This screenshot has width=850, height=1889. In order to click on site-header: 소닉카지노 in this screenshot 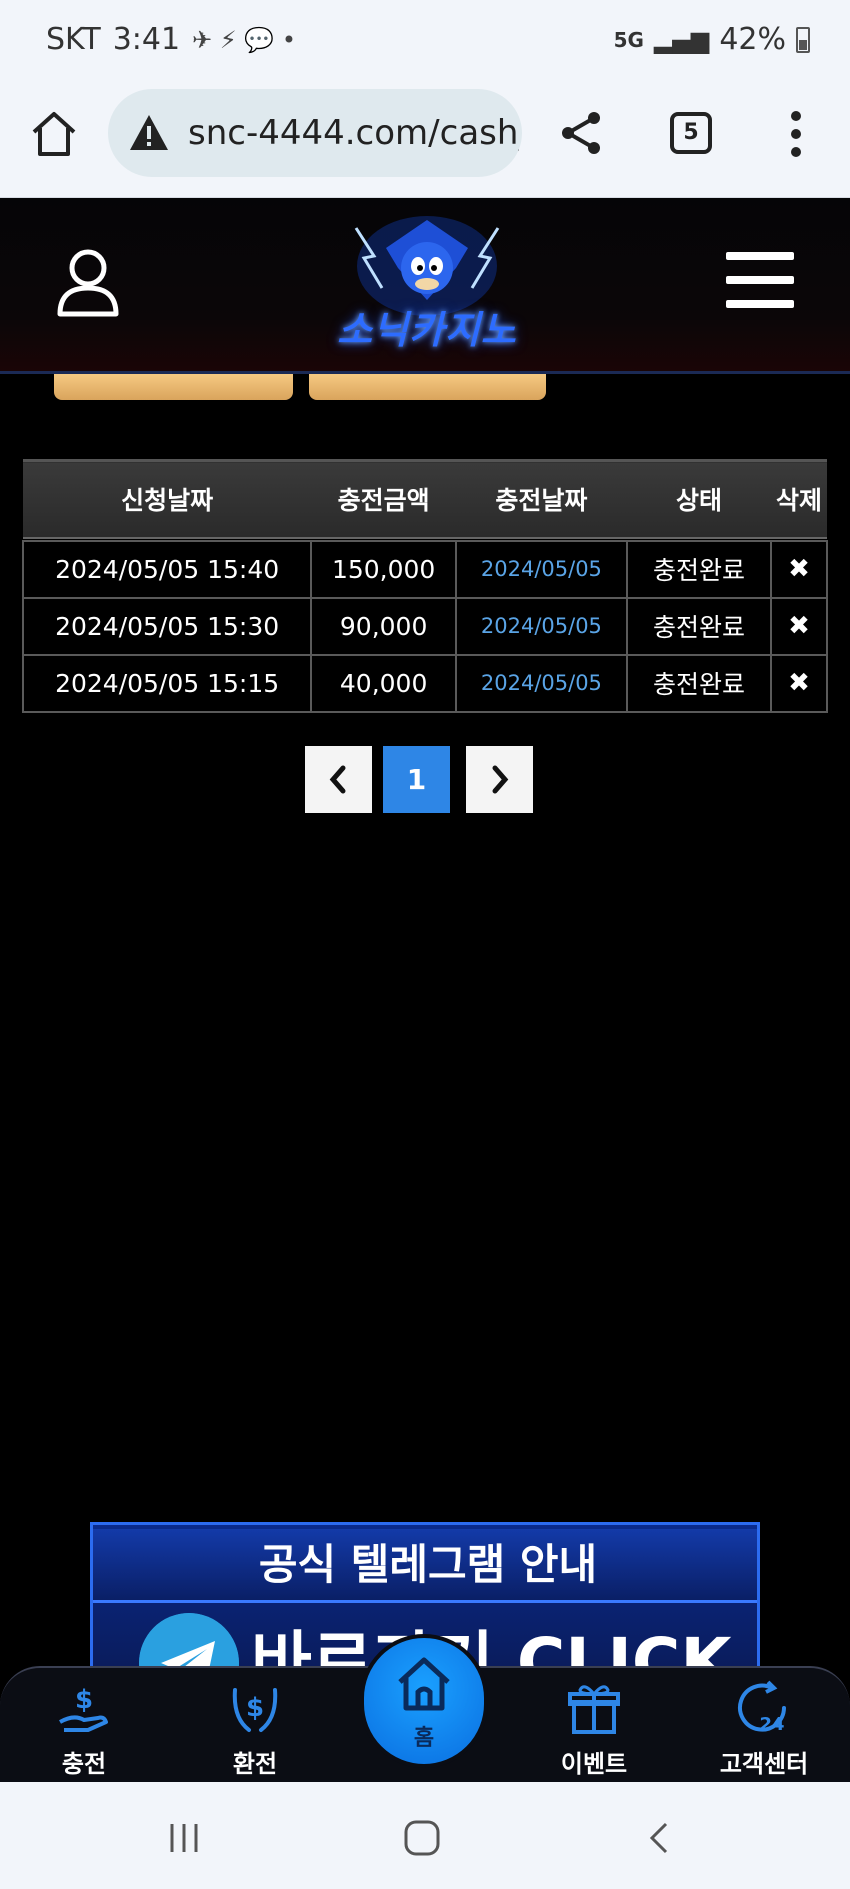, I will do `click(425, 286)`.